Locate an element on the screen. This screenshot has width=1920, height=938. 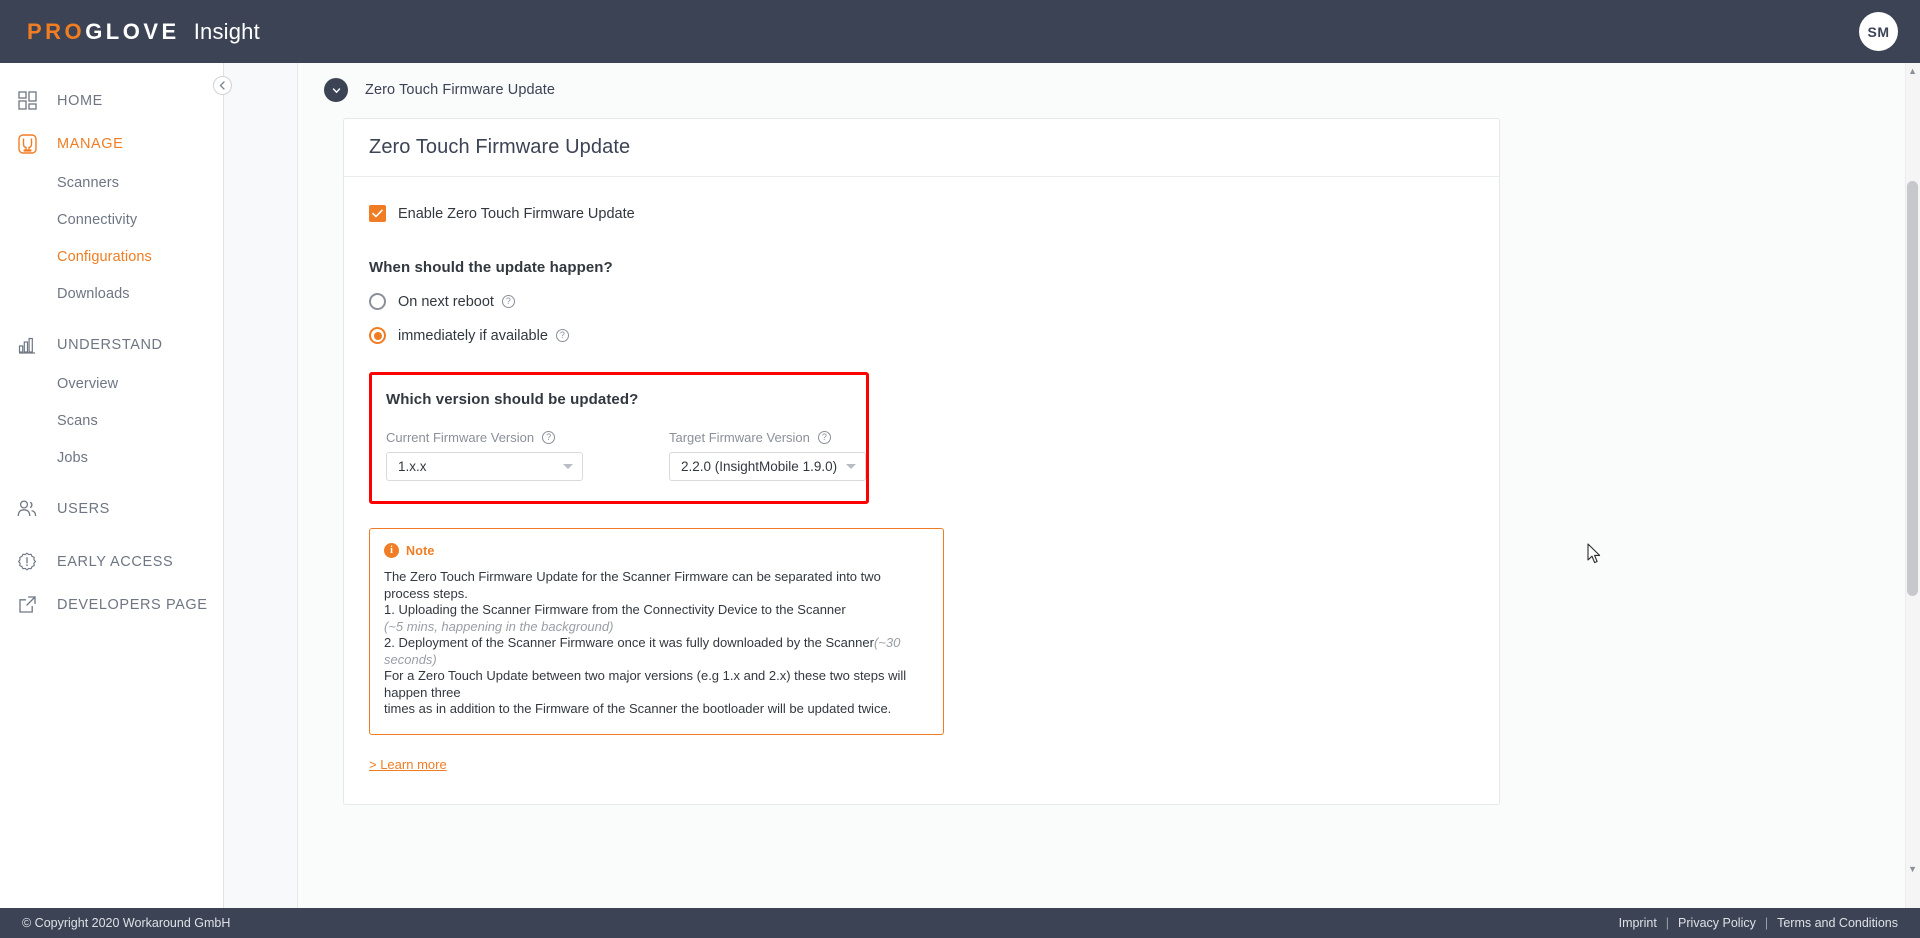
target-firmware-version-select: 2.2.0 (InsightMobile 1.9.0) is located at coordinates (767, 466).